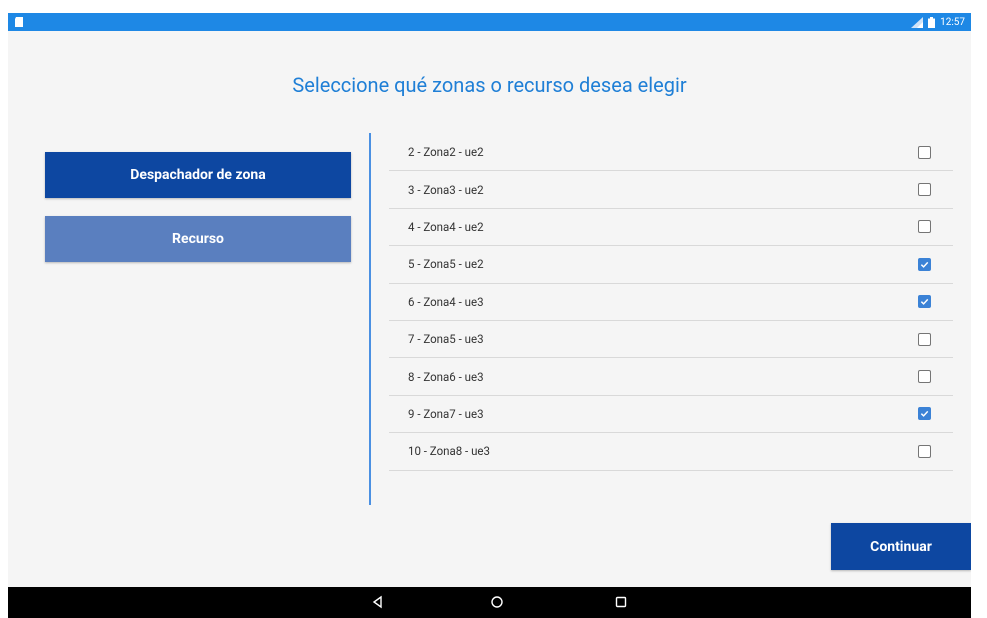 The width and height of the screenshot is (987, 618). I want to click on zone-label: 7 - Zona5 - ue3, so click(446, 339).